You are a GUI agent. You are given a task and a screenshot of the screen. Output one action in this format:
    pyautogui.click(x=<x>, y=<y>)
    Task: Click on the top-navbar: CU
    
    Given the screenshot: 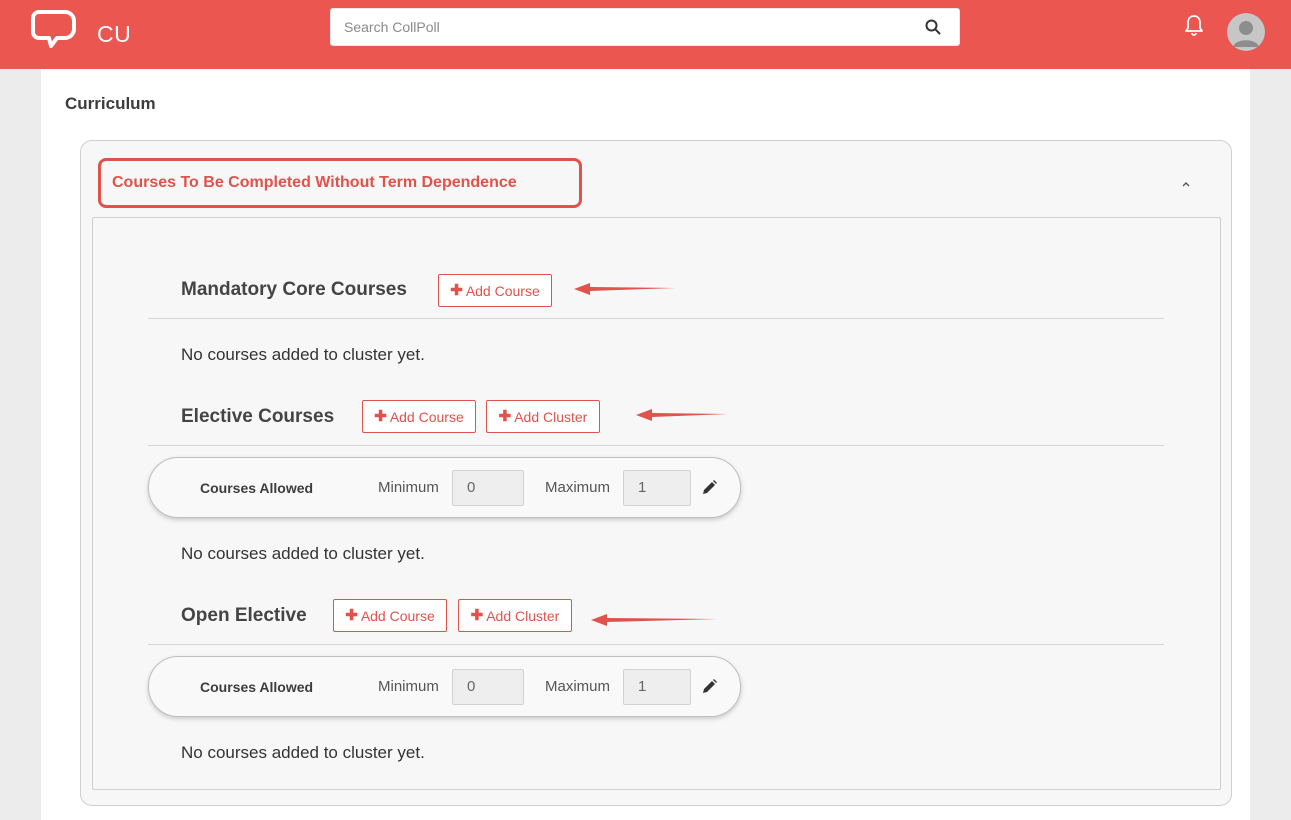 What is the action you would take?
    pyautogui.click(x=645, y=34)
    